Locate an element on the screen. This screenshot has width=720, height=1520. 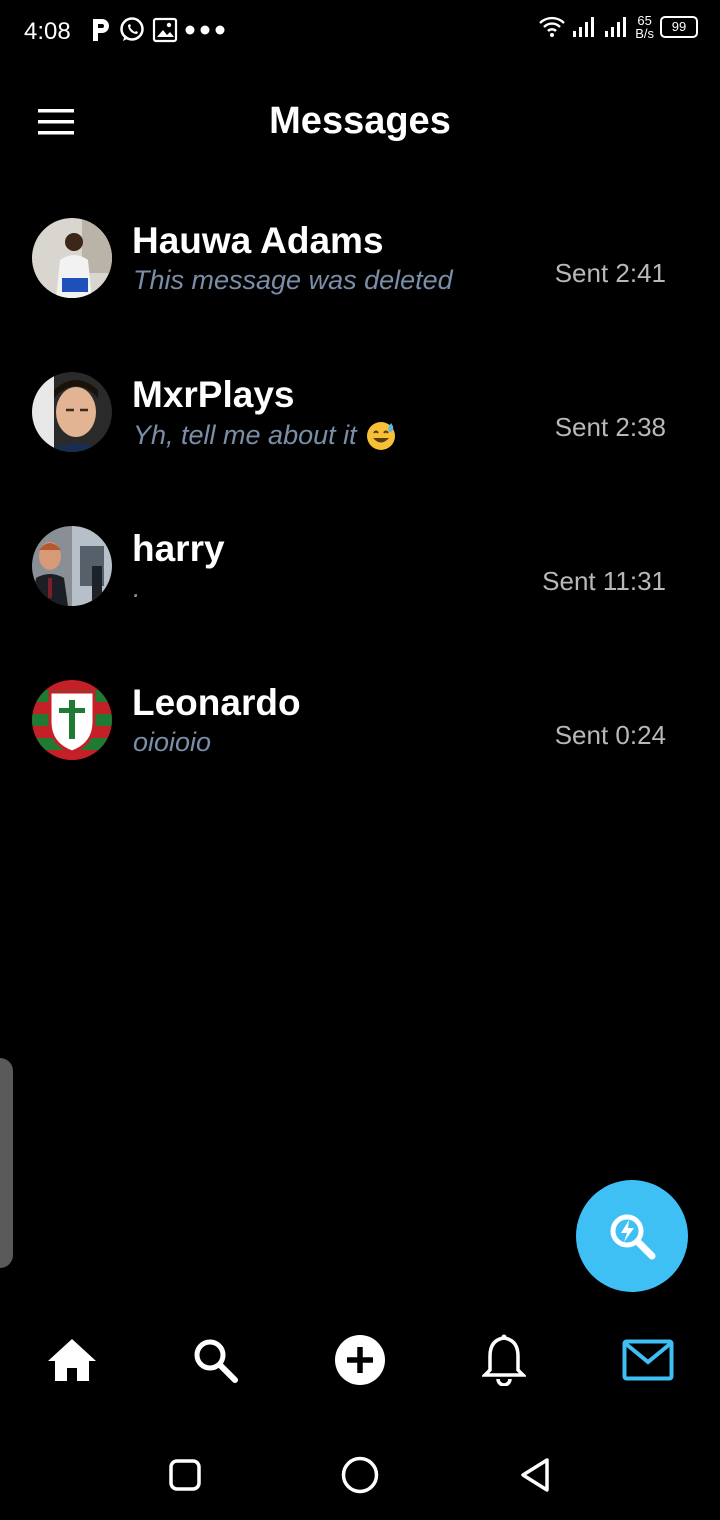
search-icon is located at coordinates (216, 1361).